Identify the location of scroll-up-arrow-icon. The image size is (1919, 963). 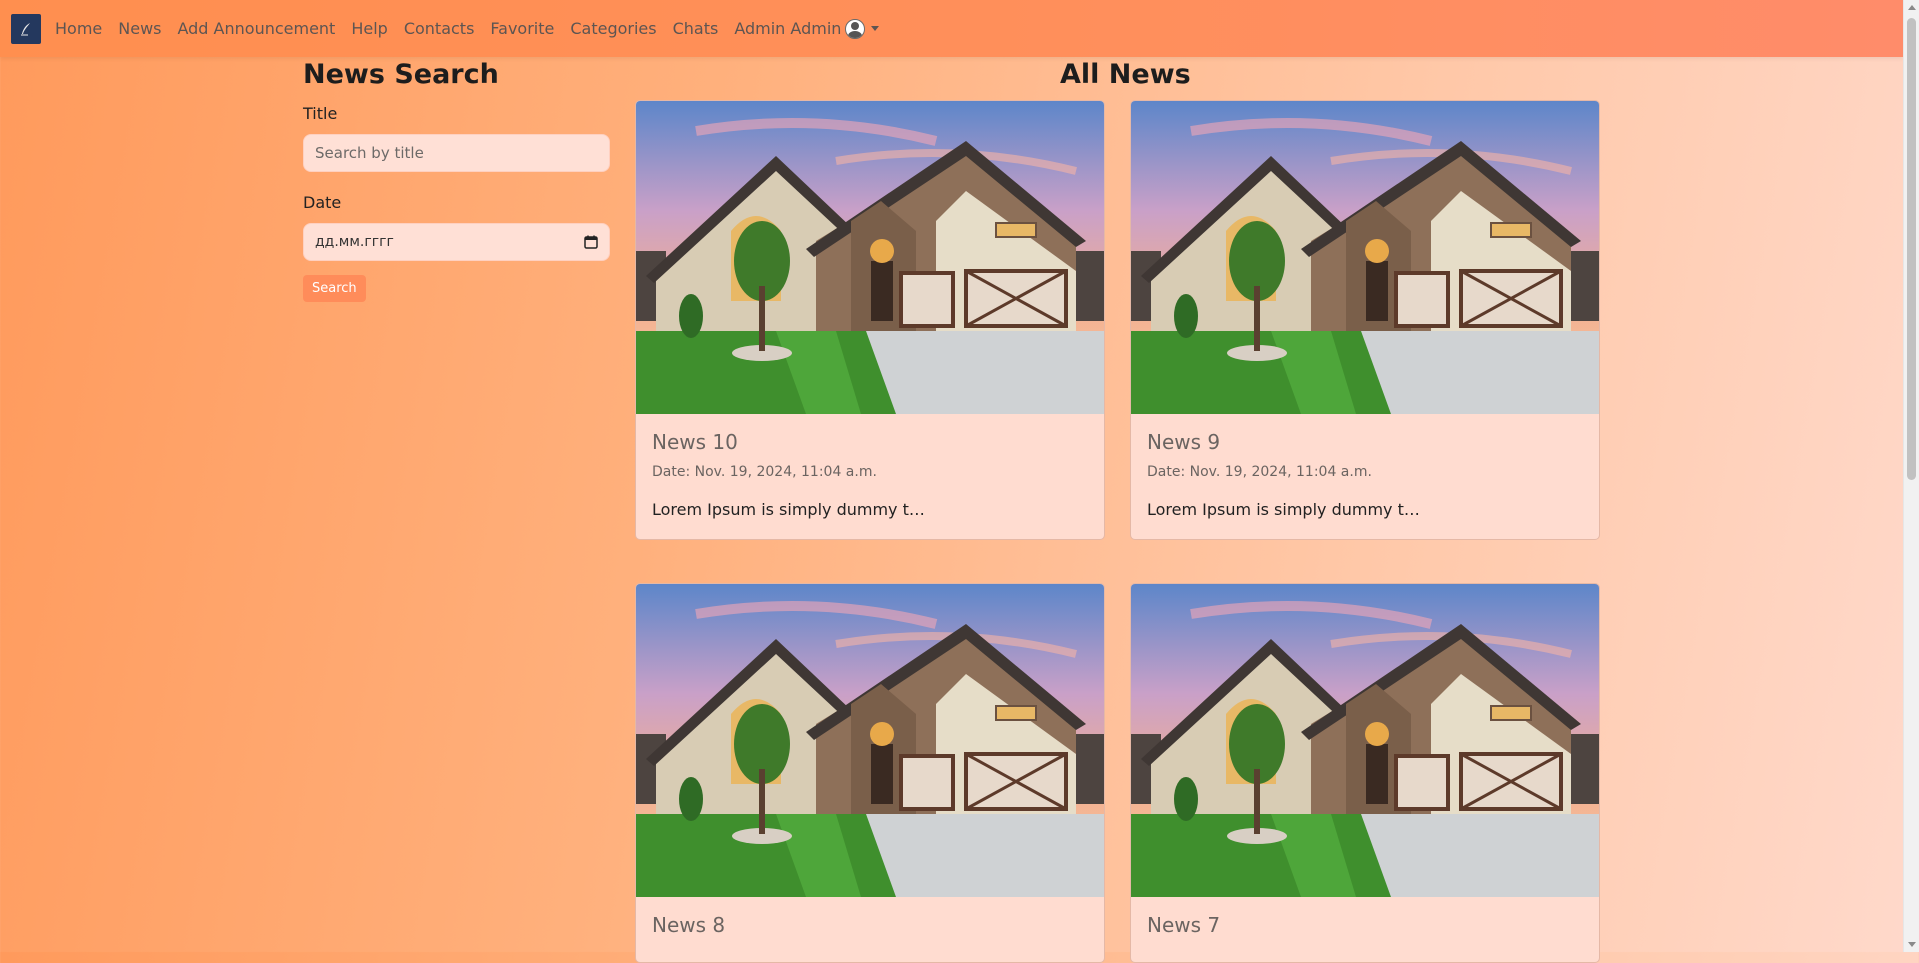
(1912, 7).